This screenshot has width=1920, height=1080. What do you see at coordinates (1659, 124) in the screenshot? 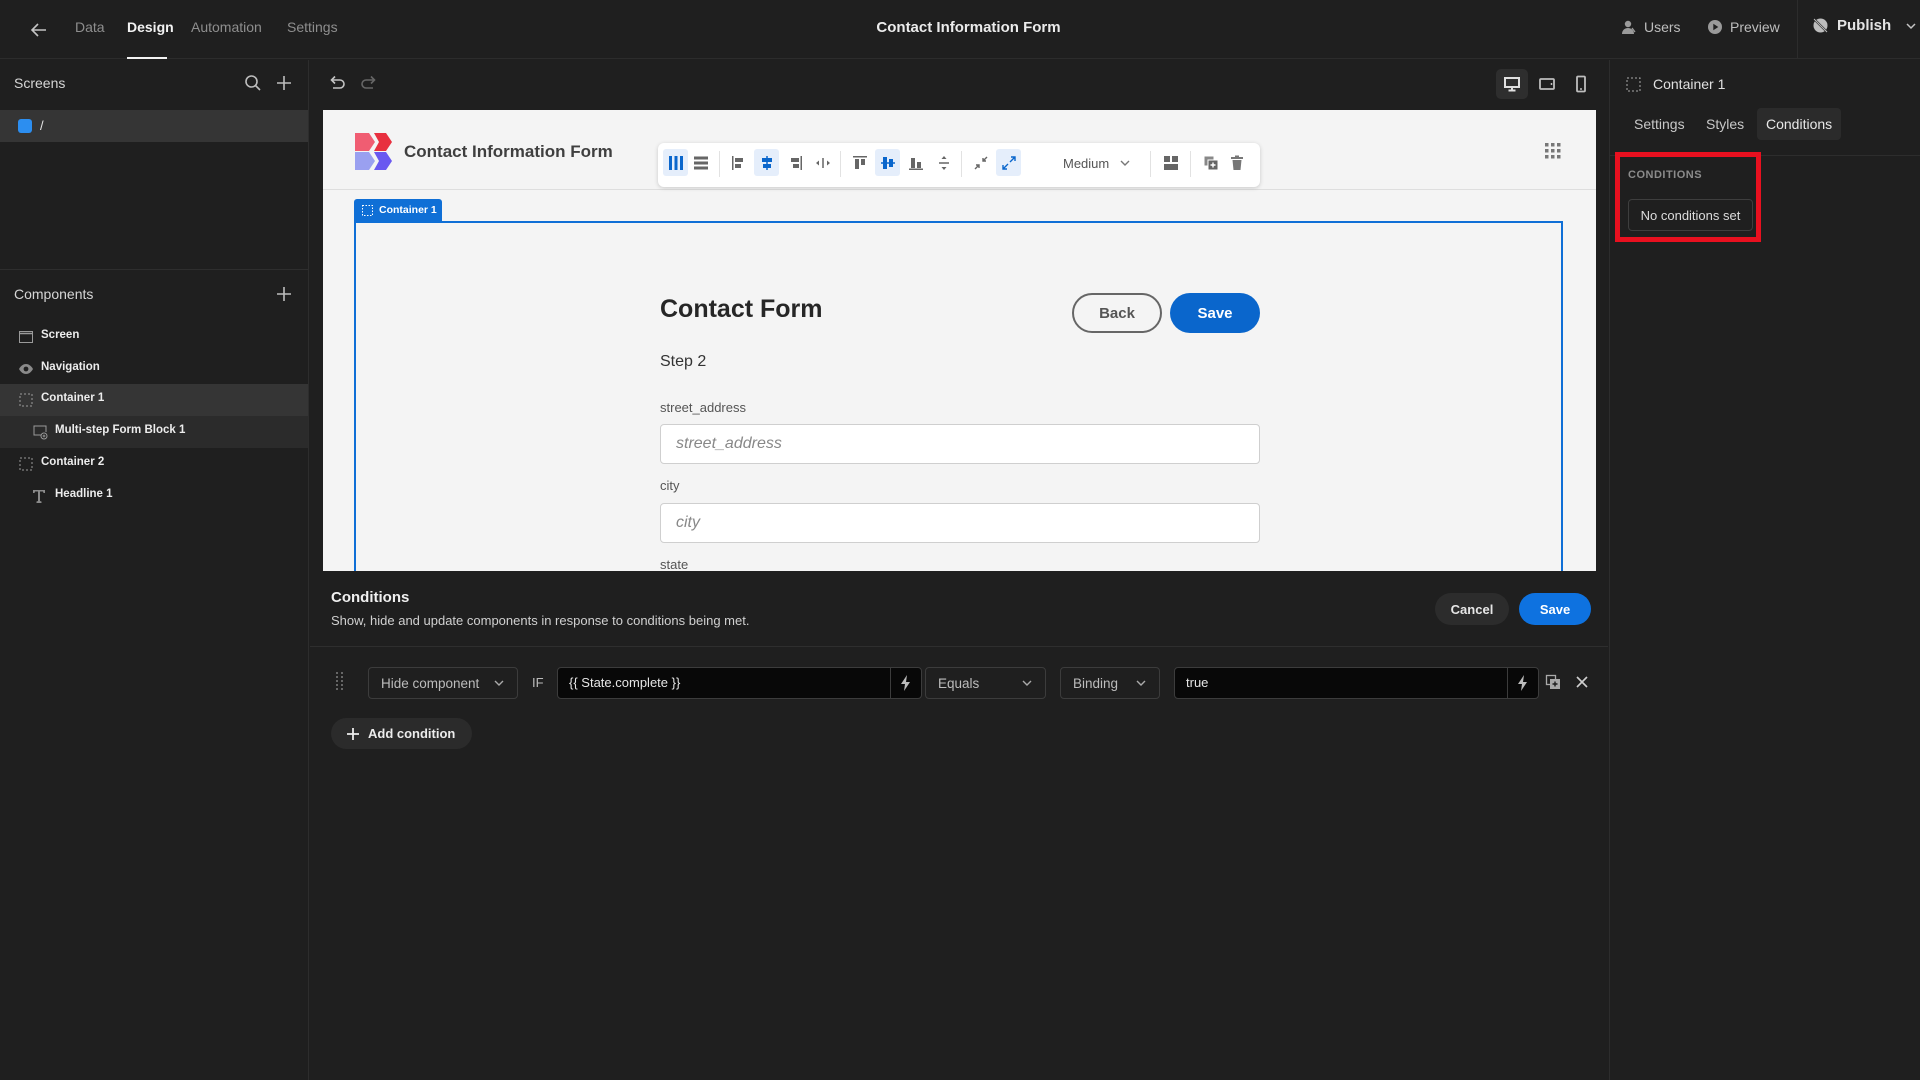
I see `tab-settings: Settings` at bounding box center [1659, 124].